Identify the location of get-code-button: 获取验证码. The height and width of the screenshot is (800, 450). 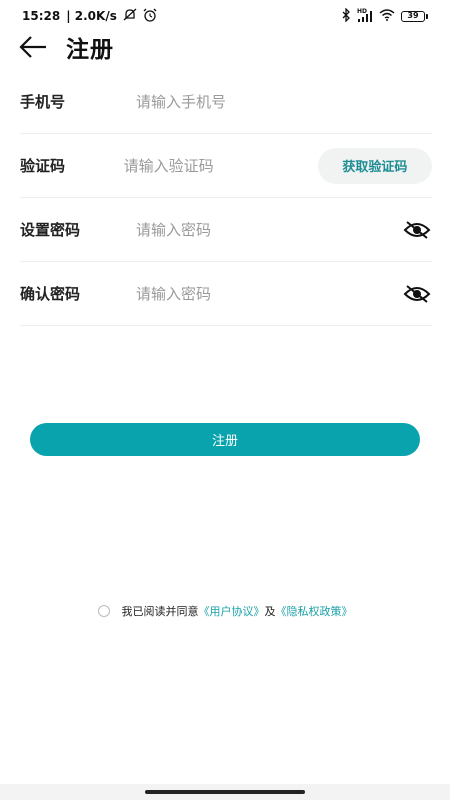
(374, 165).